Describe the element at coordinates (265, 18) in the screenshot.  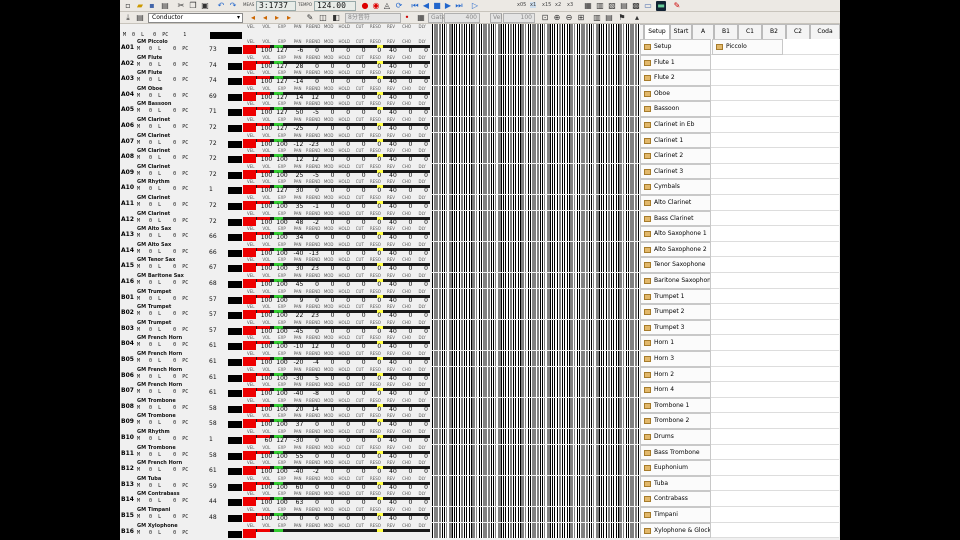
I see `prev-icon: ◂` at that location.